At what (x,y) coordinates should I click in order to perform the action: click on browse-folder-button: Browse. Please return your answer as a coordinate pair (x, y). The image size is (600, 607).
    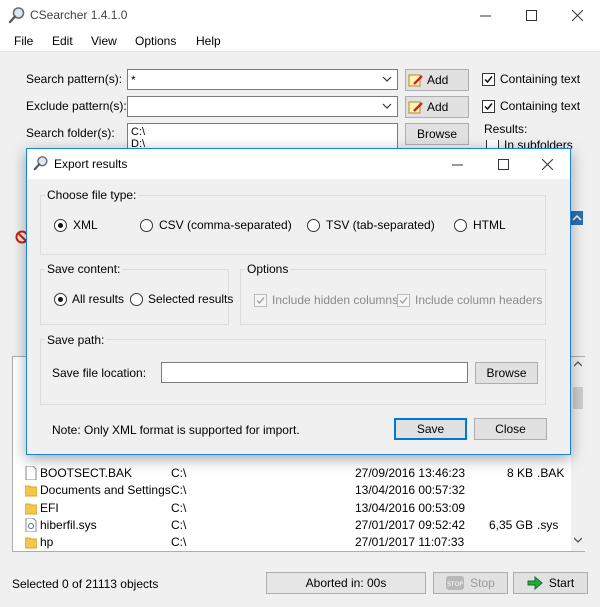
    Looking at the image, I should click on (437, 134).